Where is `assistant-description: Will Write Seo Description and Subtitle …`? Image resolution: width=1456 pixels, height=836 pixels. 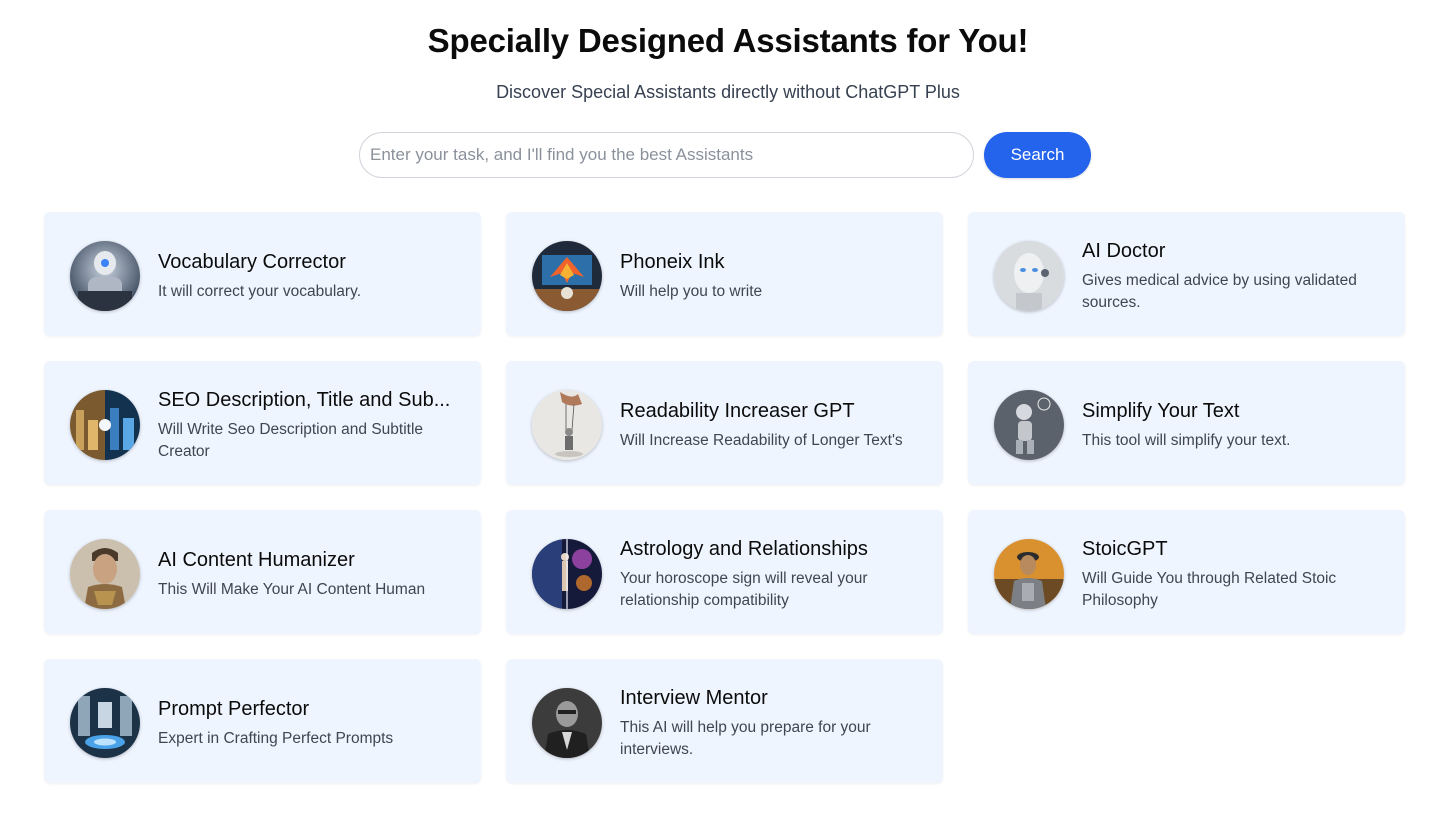 assistant-description: Will Write Seo Description and Subtitle … is located at coordinates (291, 440).